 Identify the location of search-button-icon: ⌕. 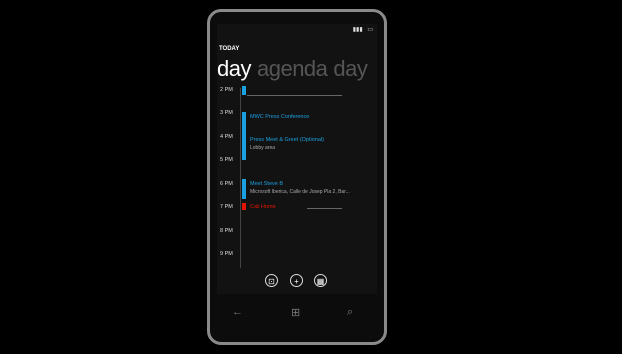
(350, 312).